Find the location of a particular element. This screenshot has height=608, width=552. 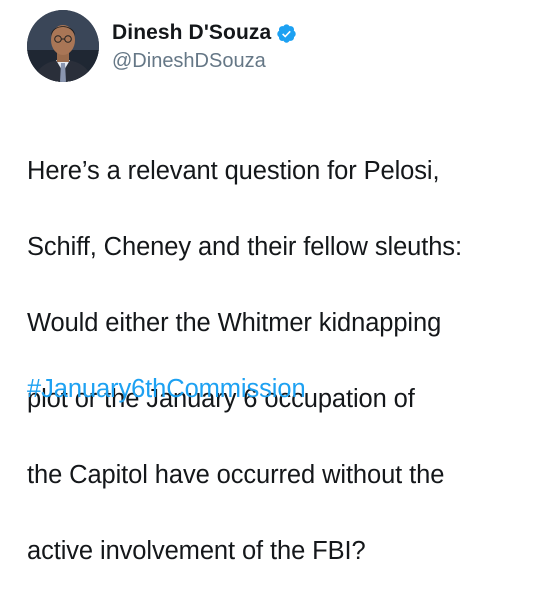

tweet-text-line: Here’s a relevant question for Pelosi, is located at coordinates (233, 171).